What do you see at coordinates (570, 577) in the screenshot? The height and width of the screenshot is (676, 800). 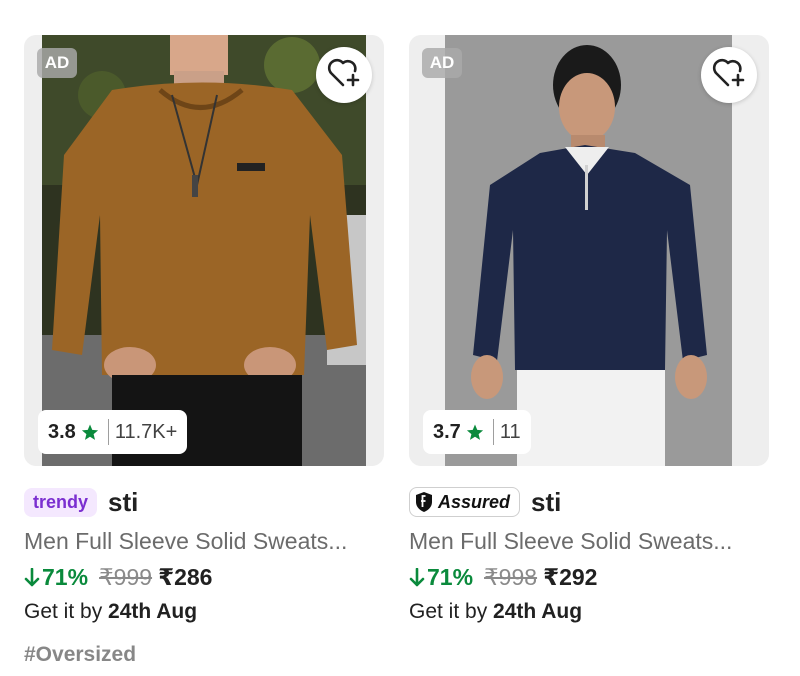 I see `sale-price: ₹292` at bounding box center [570, 577].